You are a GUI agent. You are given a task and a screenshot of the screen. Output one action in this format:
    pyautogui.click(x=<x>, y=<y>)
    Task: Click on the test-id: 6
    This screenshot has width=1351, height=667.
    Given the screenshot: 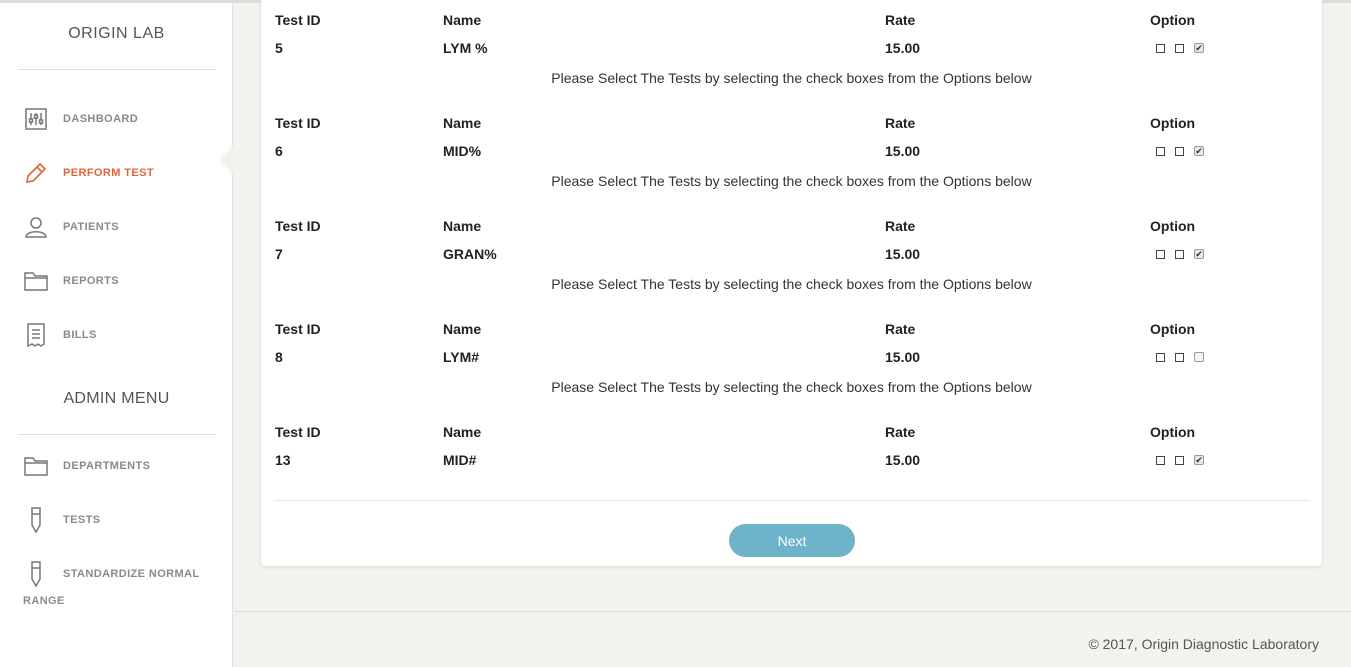 What is the action you would take?
    pyautogui.click(x=279, y=151)
    